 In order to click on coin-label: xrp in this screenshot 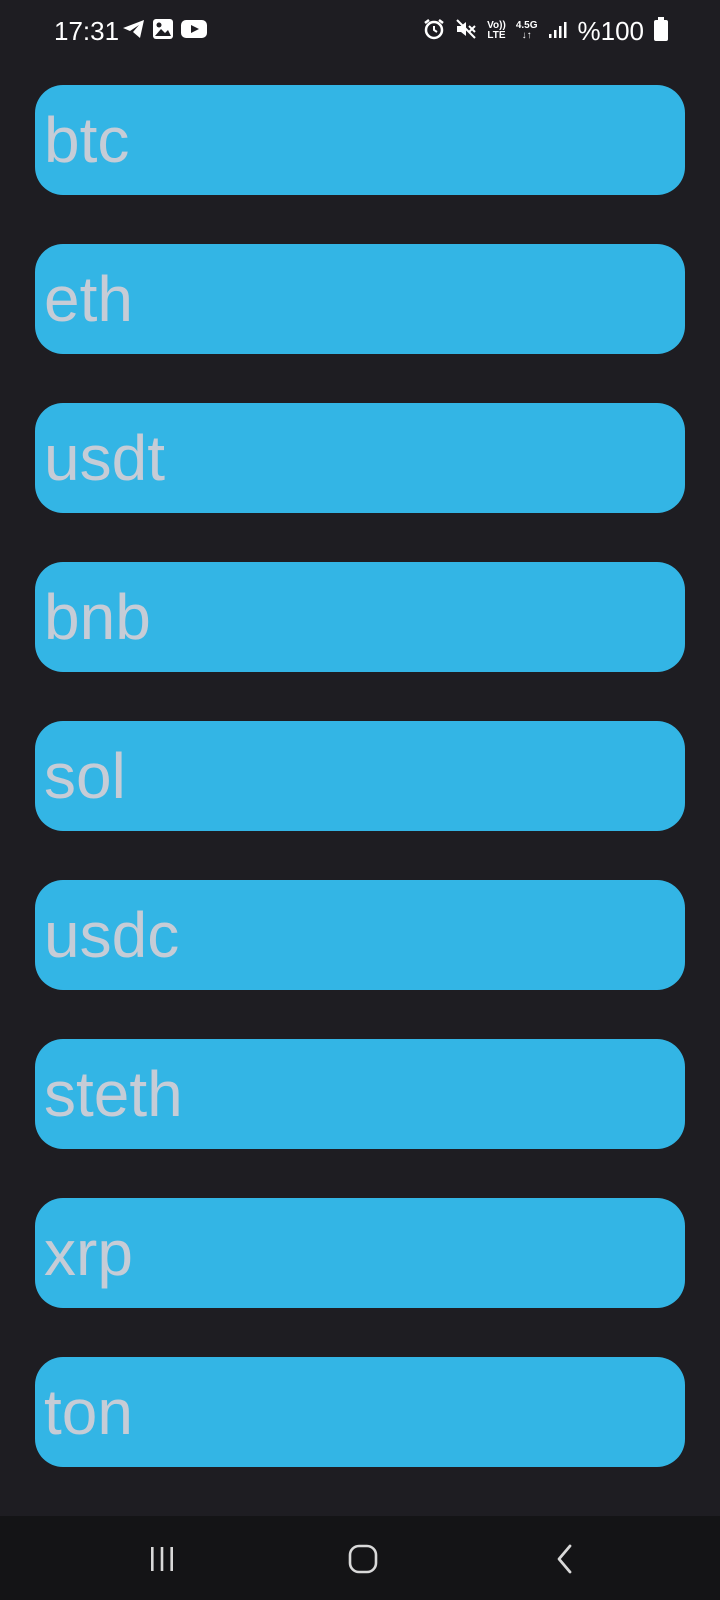, I will do `click(88, 1253)`.